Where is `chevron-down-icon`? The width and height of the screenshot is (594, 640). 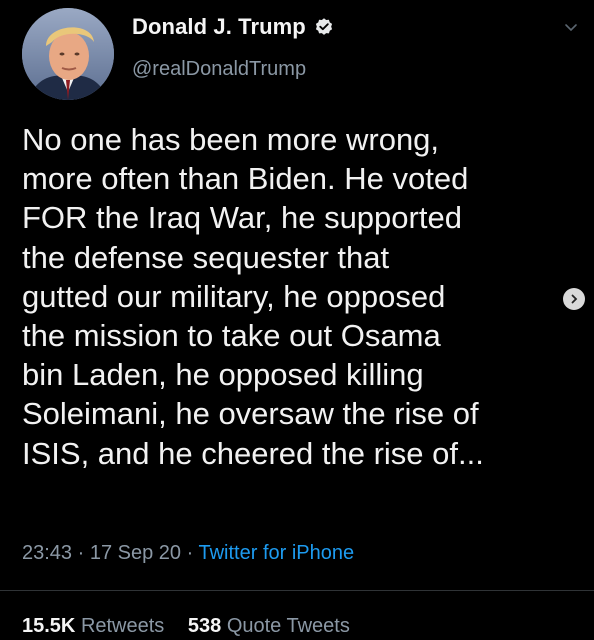
chevron-down-icon is located at coordinates (571, 27).